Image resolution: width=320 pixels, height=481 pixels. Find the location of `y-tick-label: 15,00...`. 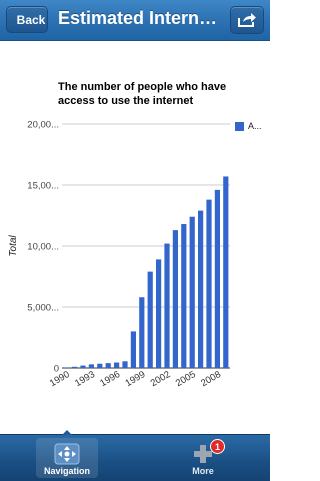

y-tick-label: 15,00... is located at coordinates (43, 186).